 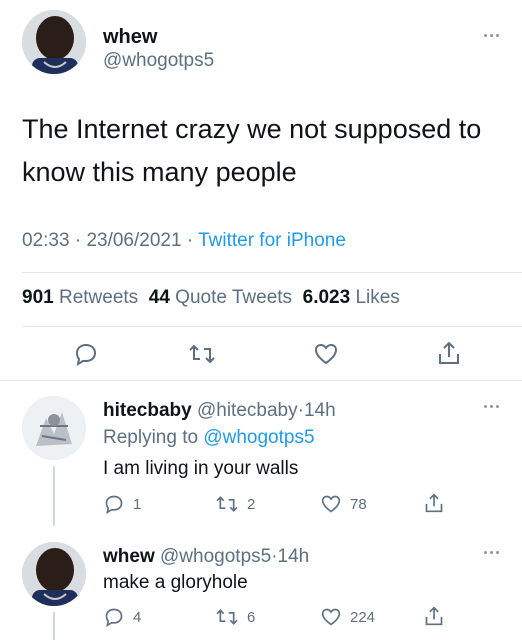 What do you see at coordinates (159, 297) in the screenshot?
I see `quote-count: 44` at bounding box center [159, 297].